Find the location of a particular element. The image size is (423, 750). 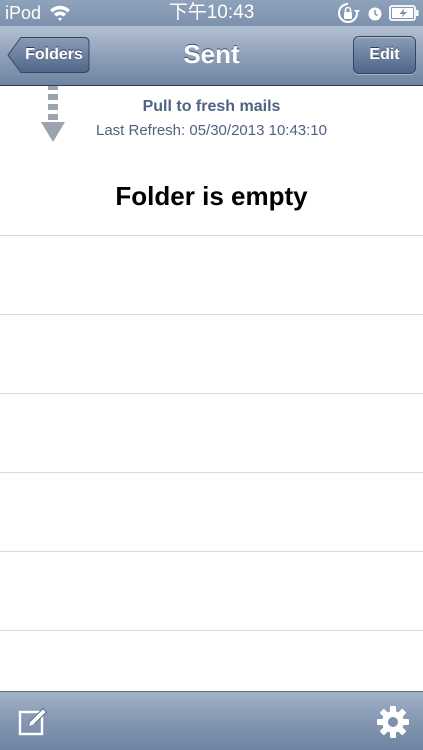

folders-back-button: Folders is located at coordinates (48, 55).